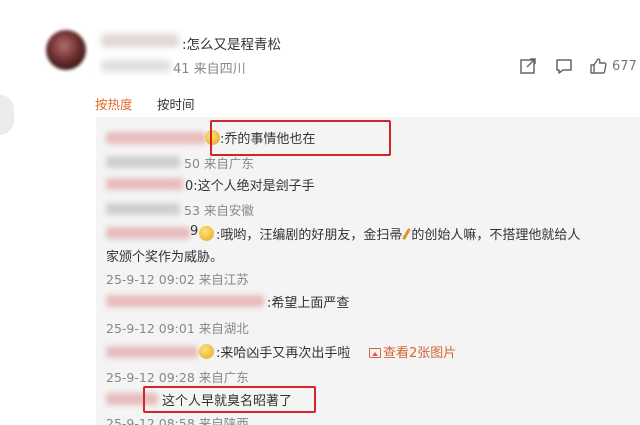 Image resolution: width=640 pixels, height=425 pixels. What do you see at coordinates (209, 69) in the screenshot?
I see `comment-meta: 41 来自四川` at bounding box center [209, 69].